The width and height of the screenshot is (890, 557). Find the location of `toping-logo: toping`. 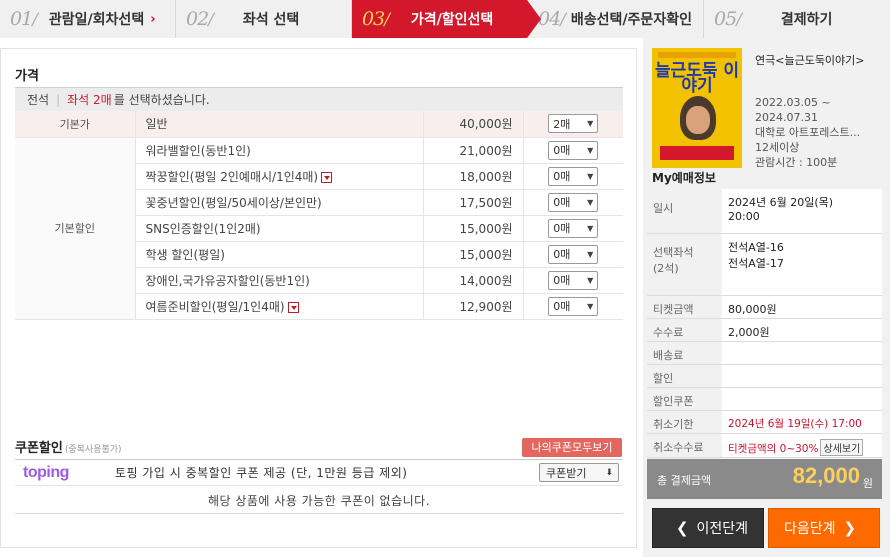

toping-logo: toping is located at coordinates (46, 472).